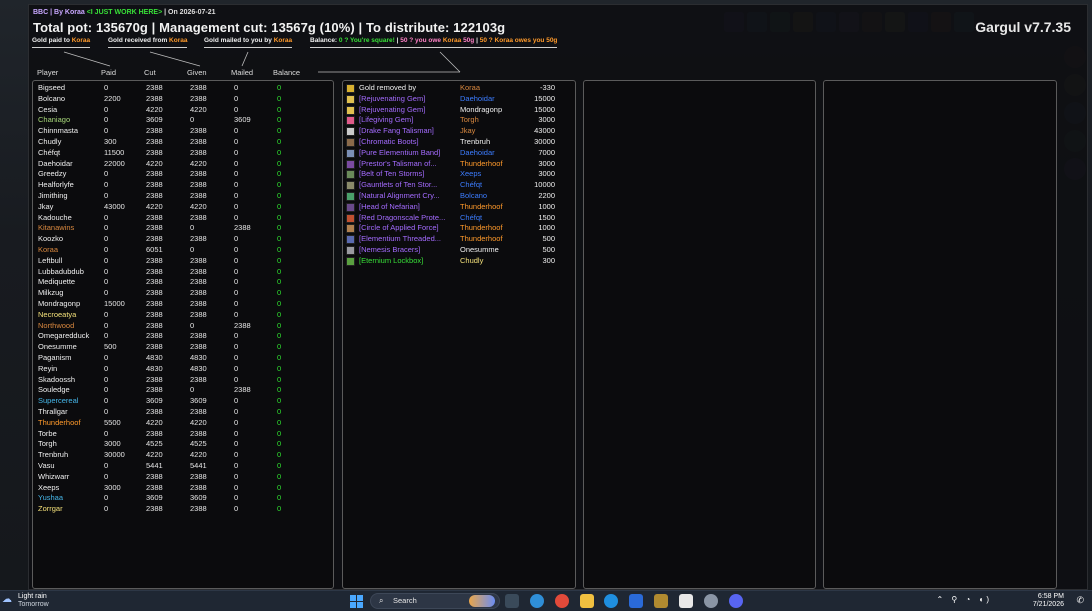 The height and width of the screenshot is (611, 1092). Describe the element at coordinates (460, 261) in the screenshot. I see `list-item: [Eternium Lockbox] Chudly 300` at that location.